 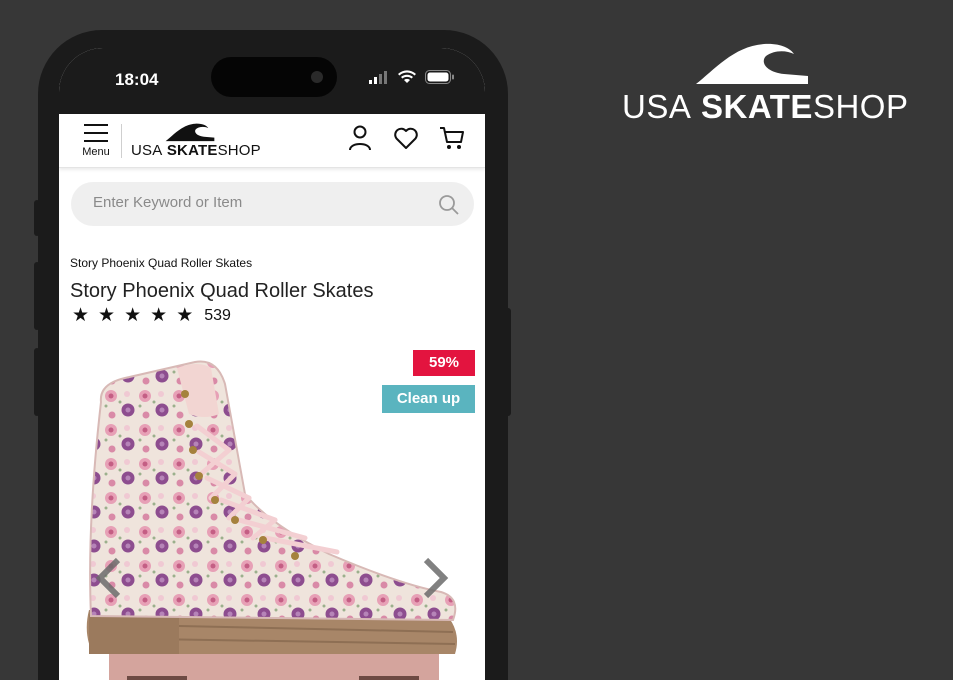 I want to click on header-logo: USA SKATESHOP, so click(x=201, y=142).